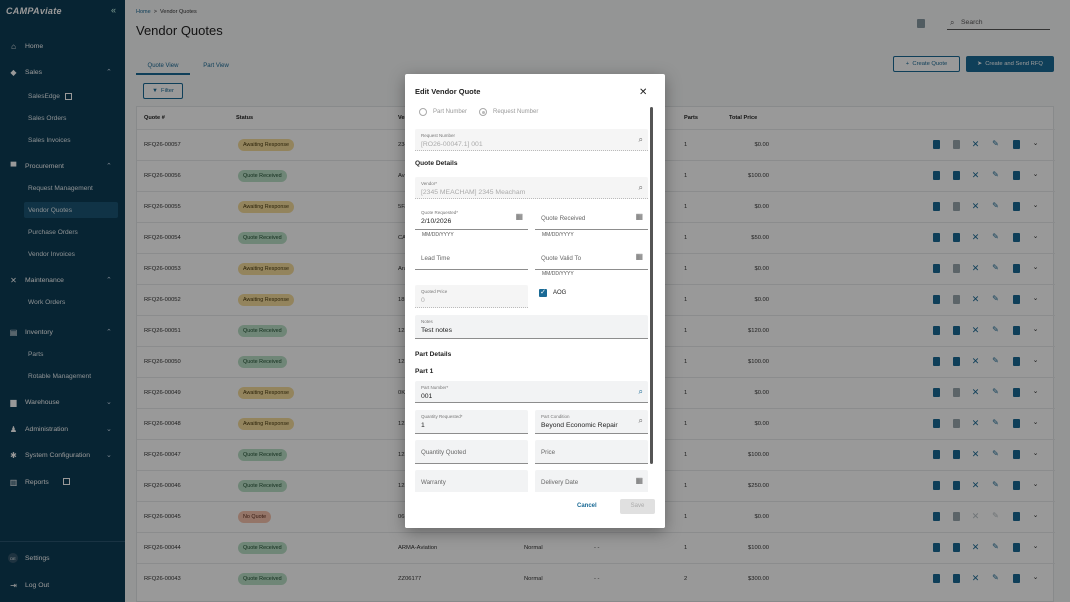 Image resolution: width=1070 pixels, height=602 pixels. What do you see at coordinates (452, 144) in the screenshot?
I see `field-value: [RO26-00047.1] 001` at bounding box center [452, 144].